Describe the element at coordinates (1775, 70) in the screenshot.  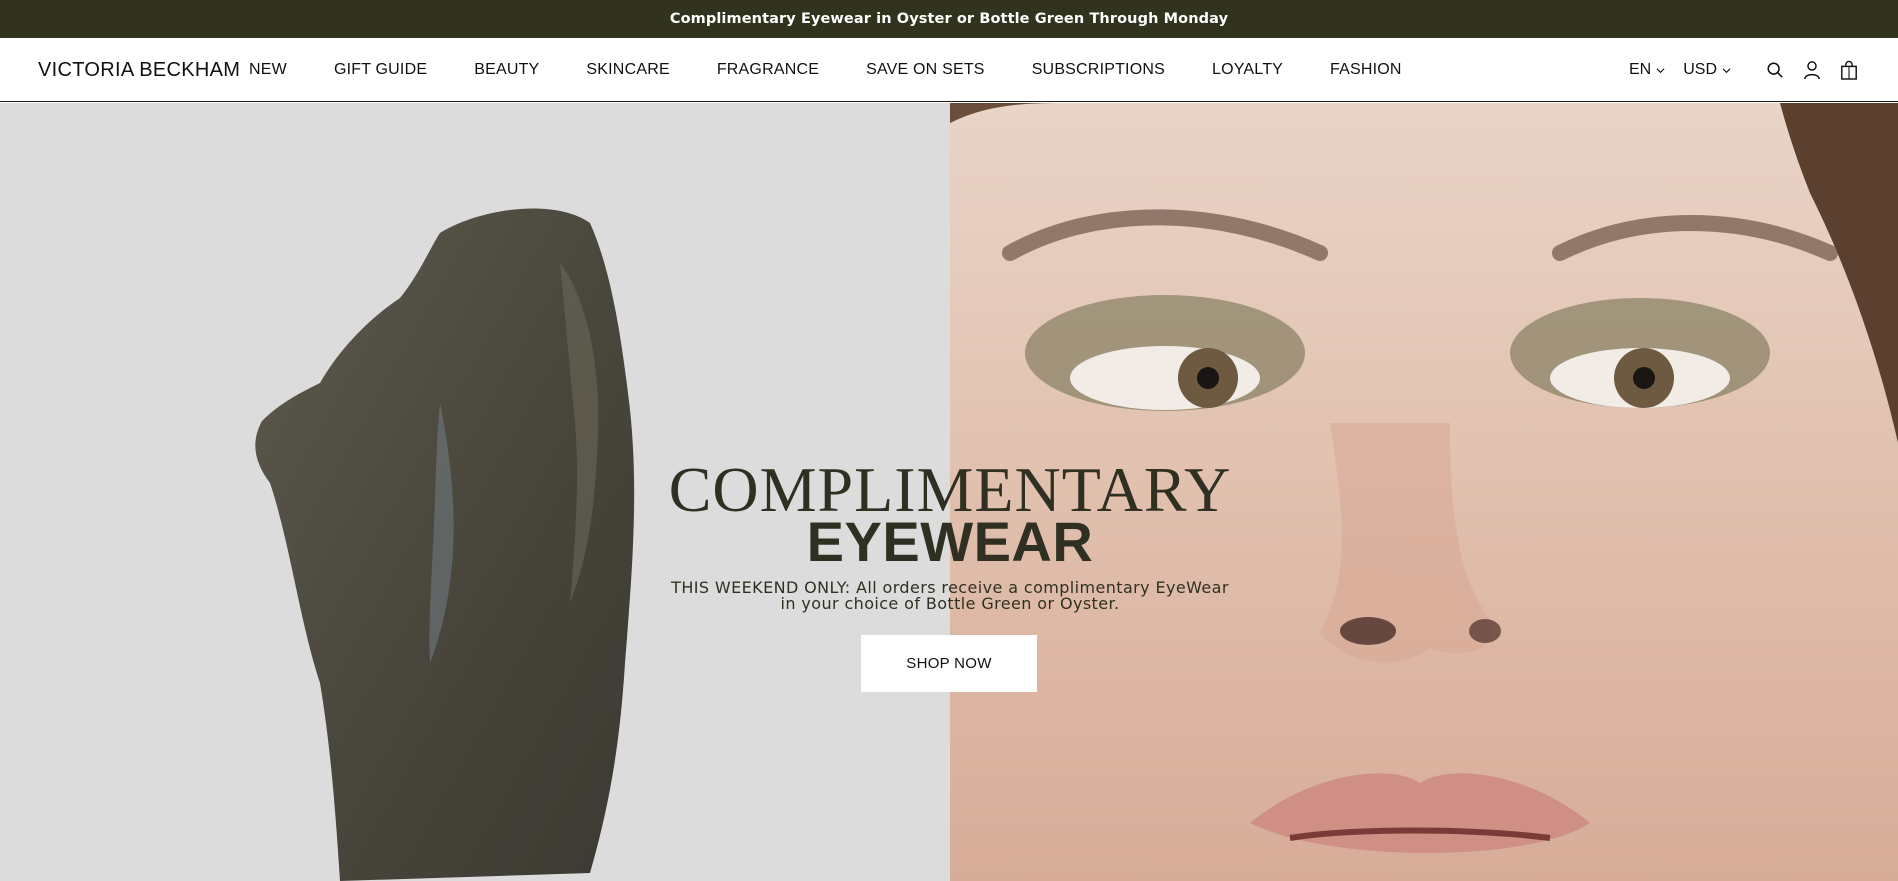
I see `search-icon` at that location.